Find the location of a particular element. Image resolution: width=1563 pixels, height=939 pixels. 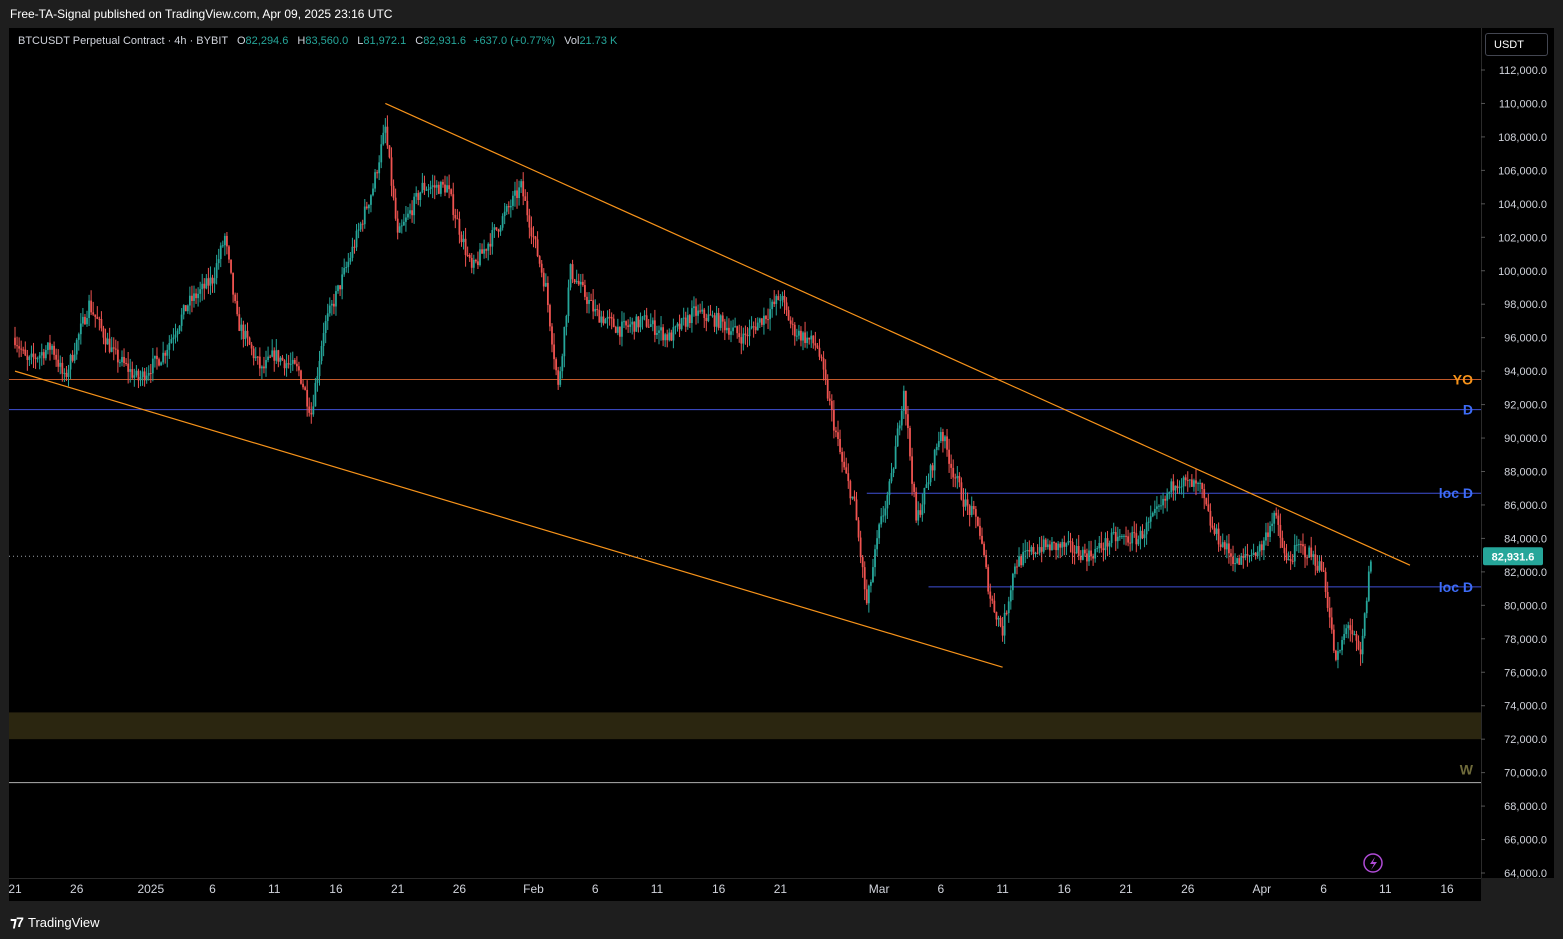

tradingview-brand: ⁊7 TradingView is located at coordinates (55, 922).